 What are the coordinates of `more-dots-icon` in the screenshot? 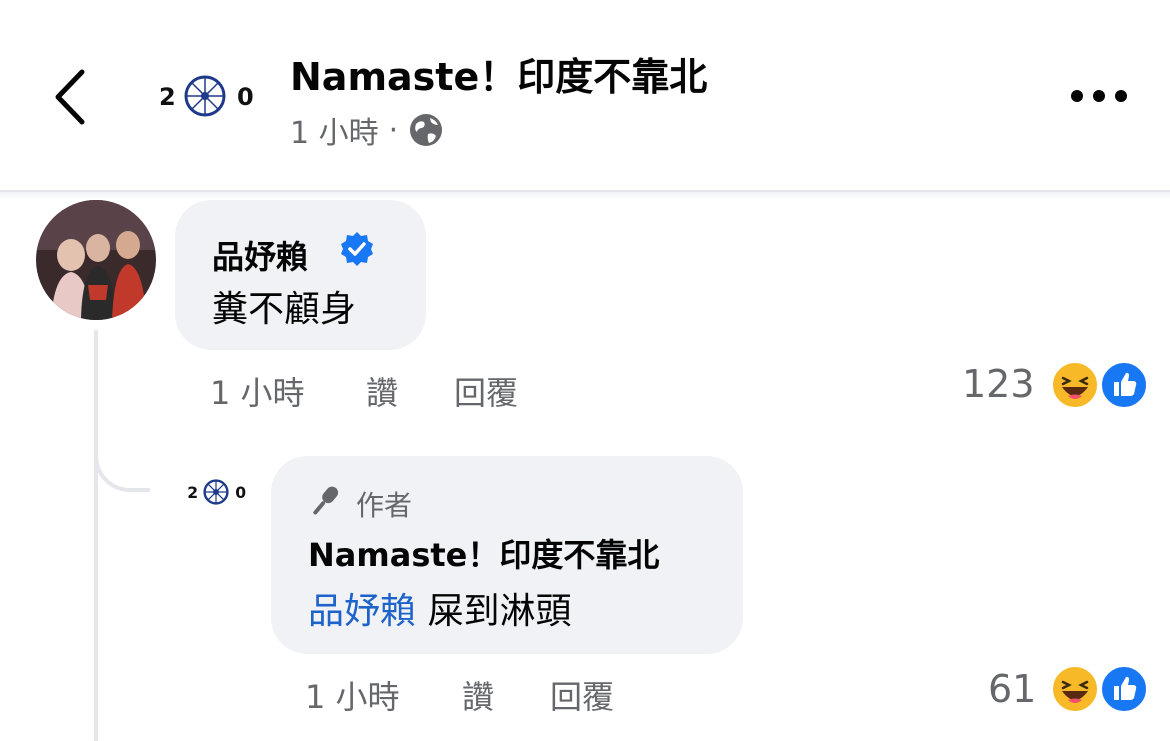 It's located at (1099, 96).